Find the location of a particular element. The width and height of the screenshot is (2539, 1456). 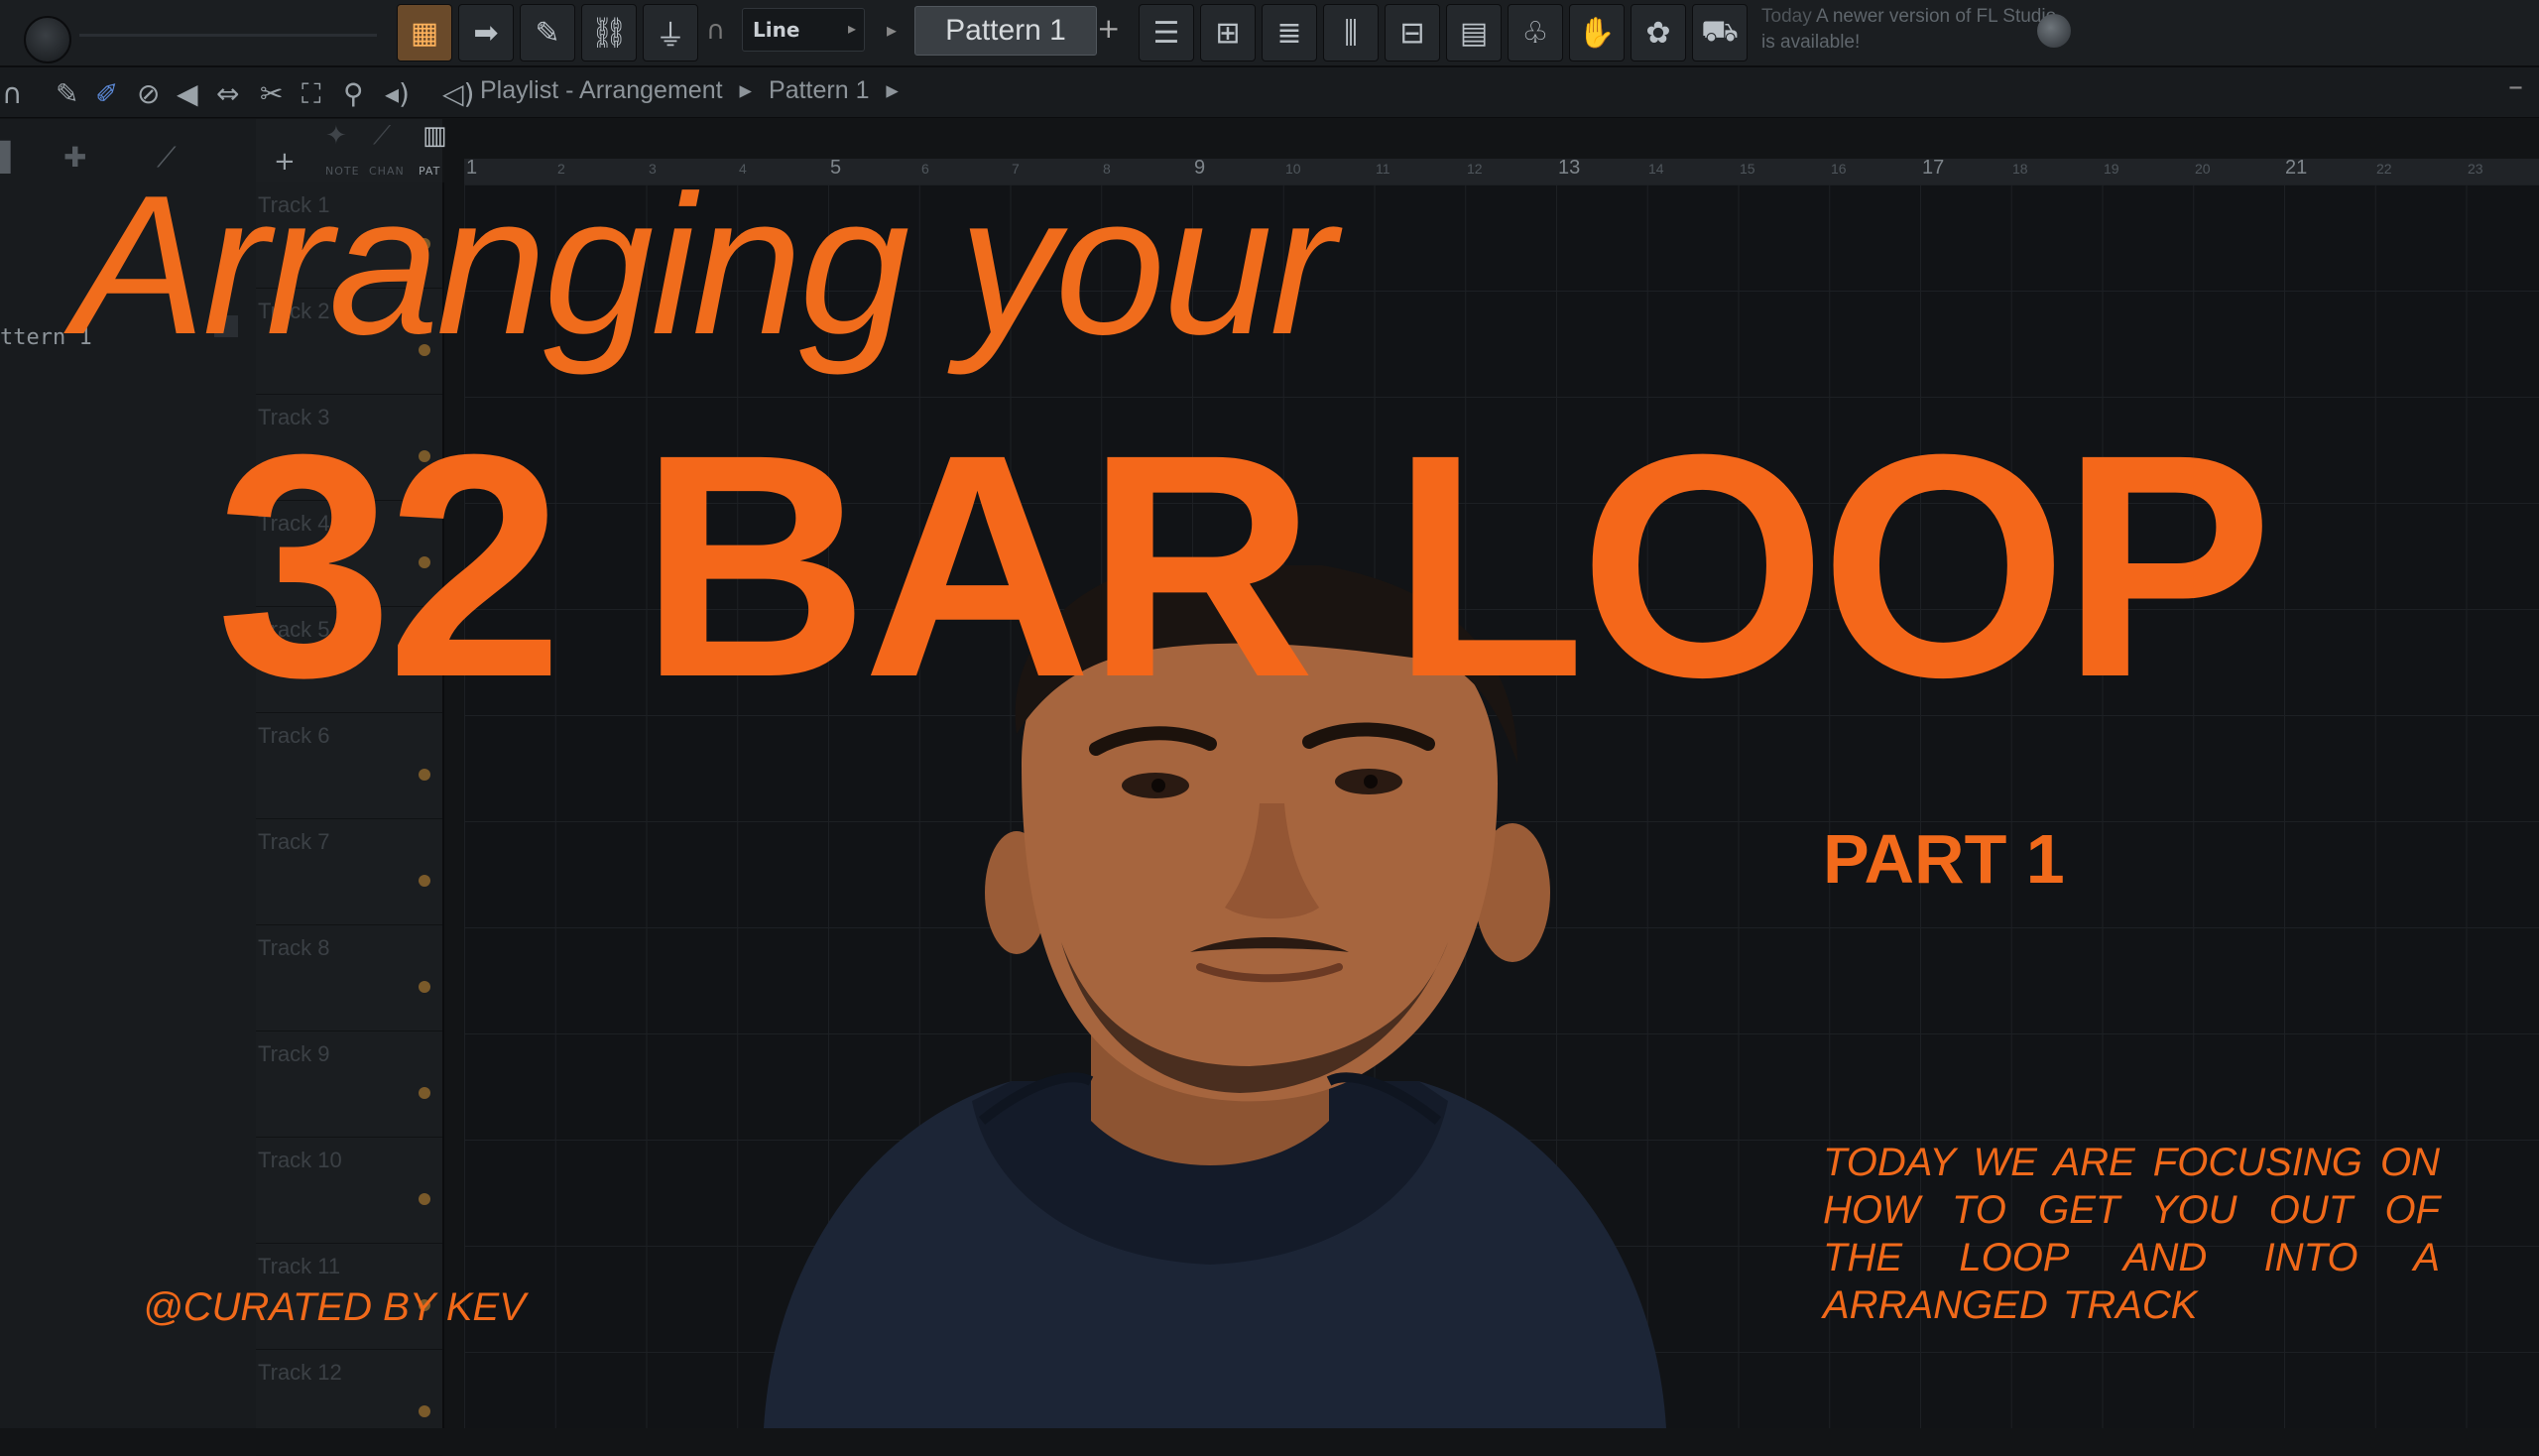

breadcrumb-playlist: Playlist - Arrangement is located at coordinates (601, 90).